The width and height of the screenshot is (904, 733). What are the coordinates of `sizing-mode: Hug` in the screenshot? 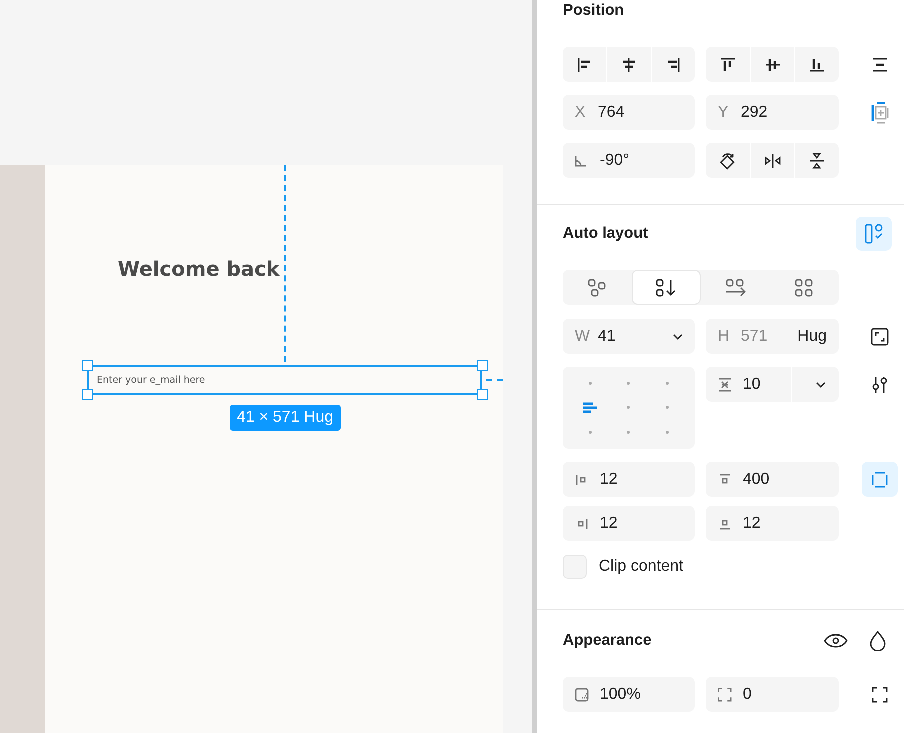 It's located at (812, 337).